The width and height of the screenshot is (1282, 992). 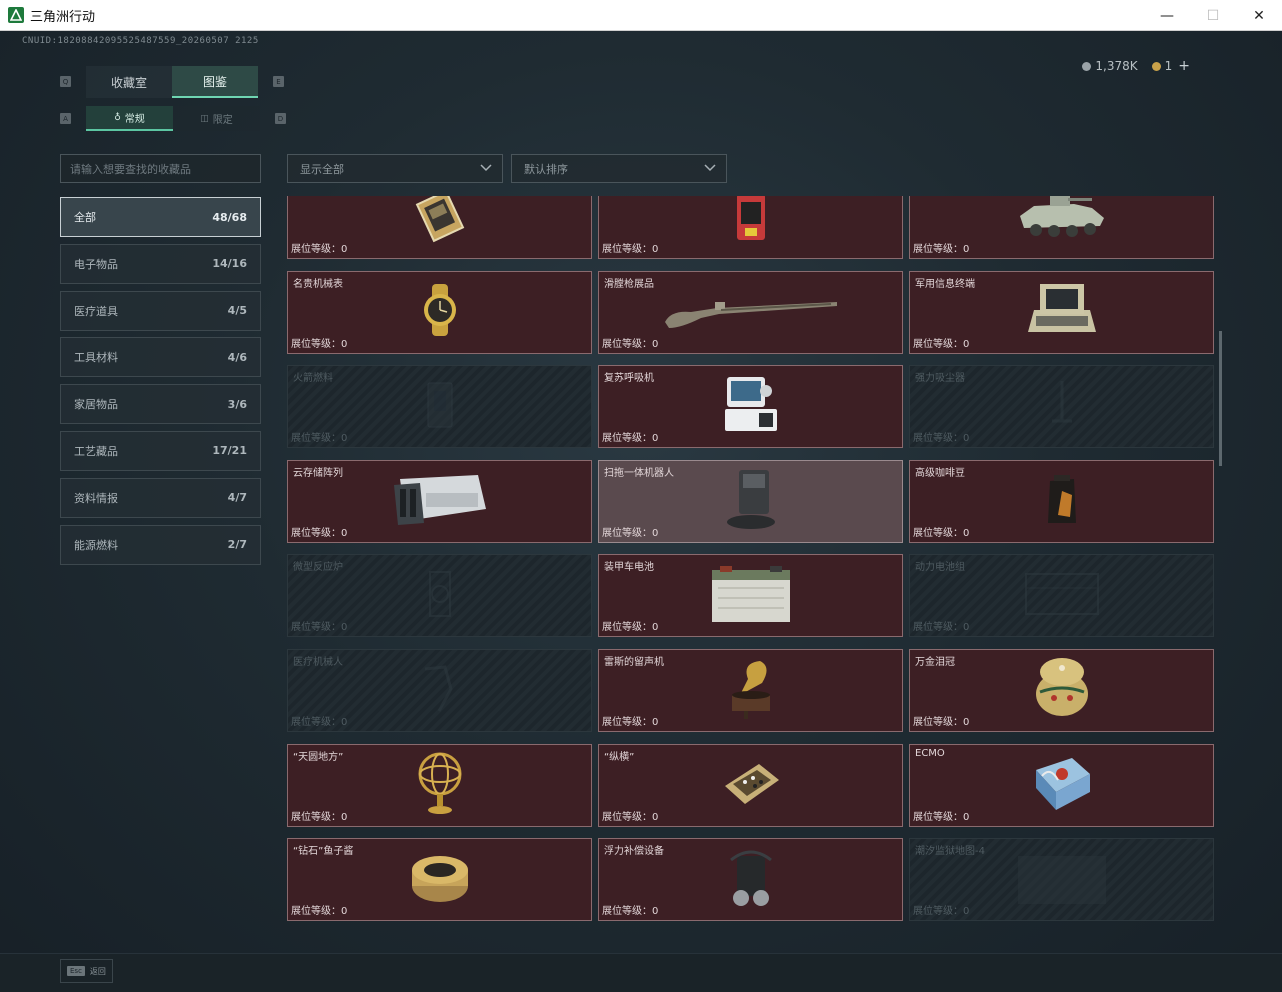 I want to click on ventilator-icon, so click(x=751, y=407).